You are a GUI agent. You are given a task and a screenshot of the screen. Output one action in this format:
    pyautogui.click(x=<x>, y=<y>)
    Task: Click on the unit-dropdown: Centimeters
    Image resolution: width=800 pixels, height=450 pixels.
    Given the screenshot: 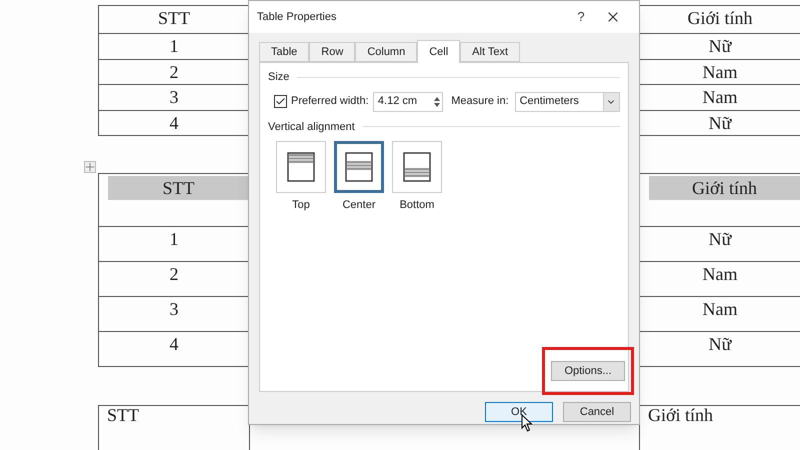 What is the action you would take?
    pyautogui.click(x=567, y=102)
    